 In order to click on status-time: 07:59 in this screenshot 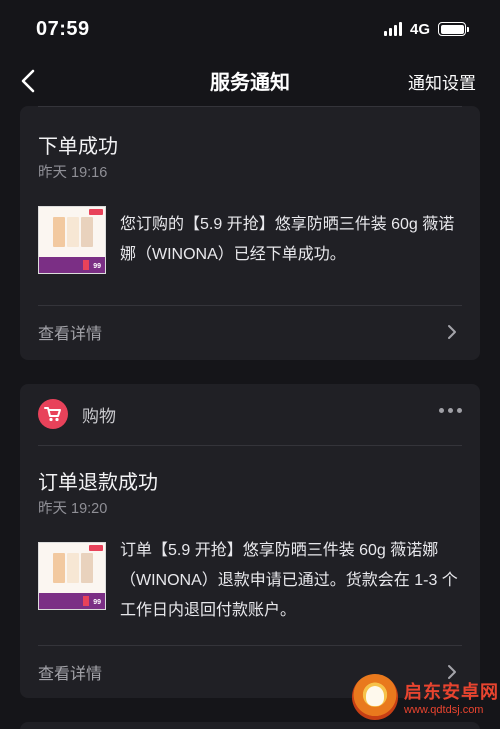, I will do `click(63, 28)`.